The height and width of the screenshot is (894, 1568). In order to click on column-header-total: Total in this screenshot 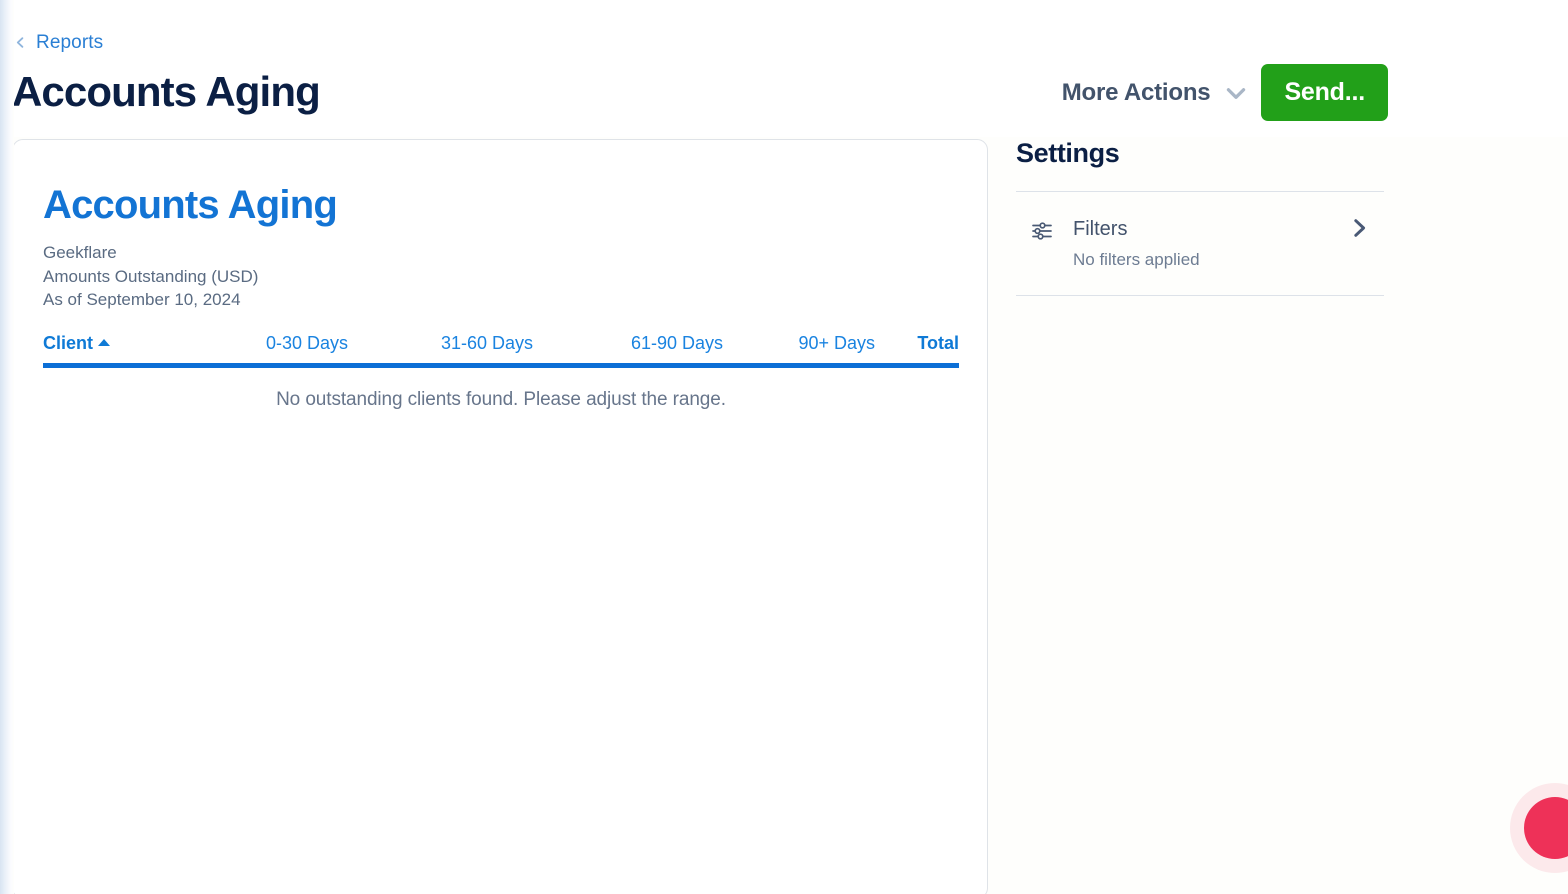, I will do `click(917, 343)`.